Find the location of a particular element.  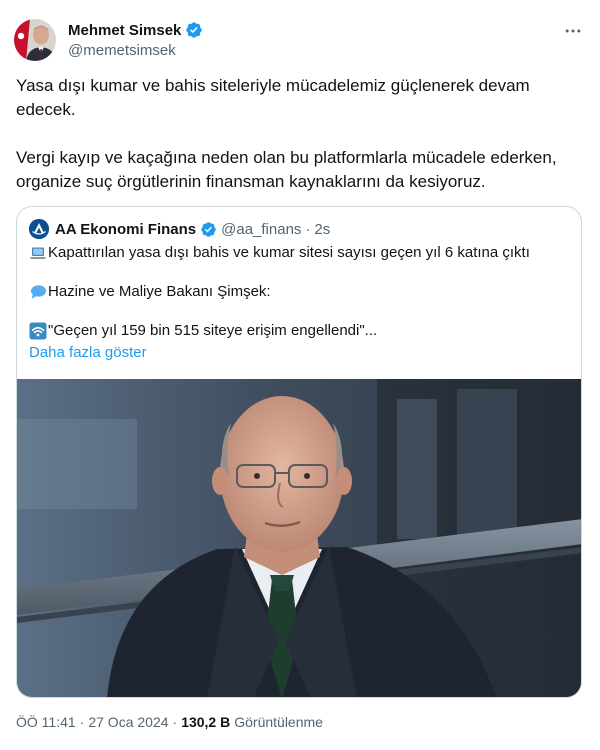

tweet-time: ÖÖ 11:41 is located at coordinates (46, 722).